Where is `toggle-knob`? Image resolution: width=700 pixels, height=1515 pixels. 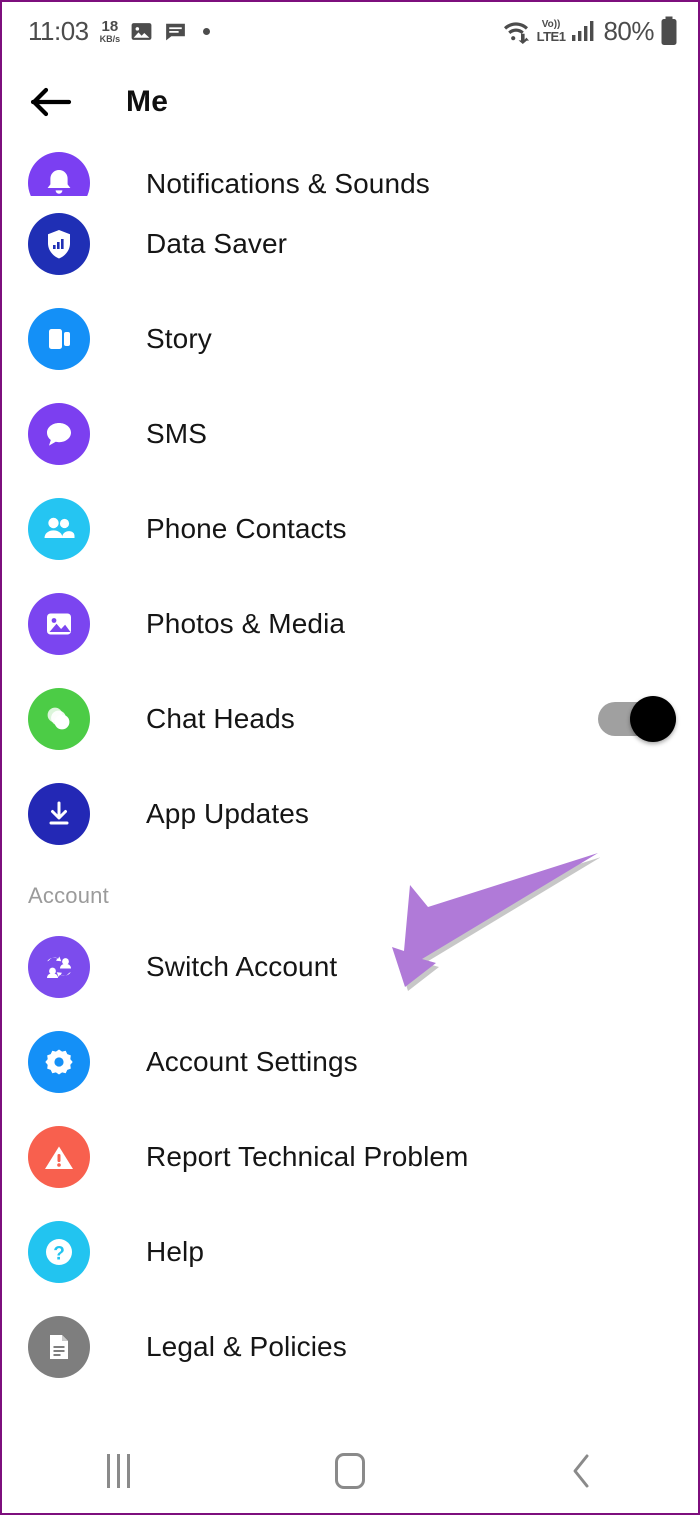 toggle-knob is located at coordinates (653, 718).